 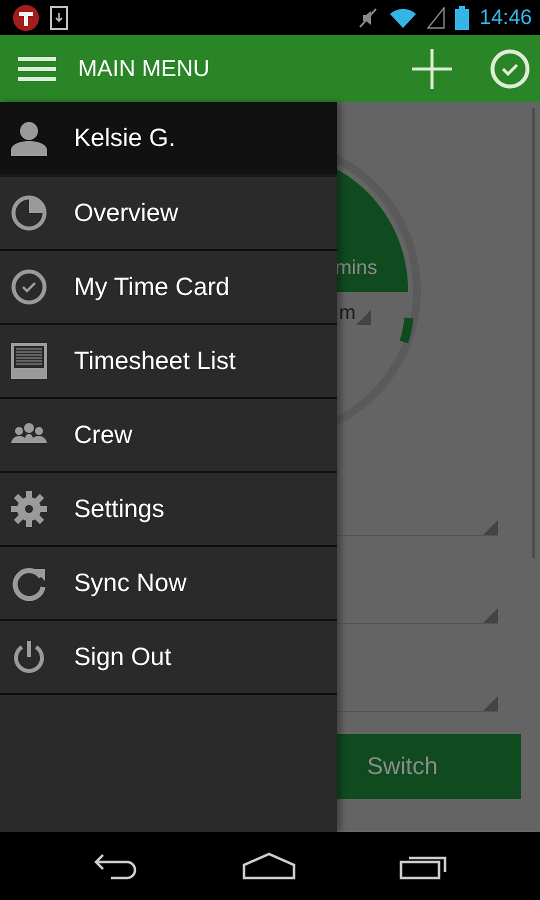 What do you see at coordinates (125, 138) in the screenshot?
I see `user-name: Kelsie G.` at bounding box center [125, 138].